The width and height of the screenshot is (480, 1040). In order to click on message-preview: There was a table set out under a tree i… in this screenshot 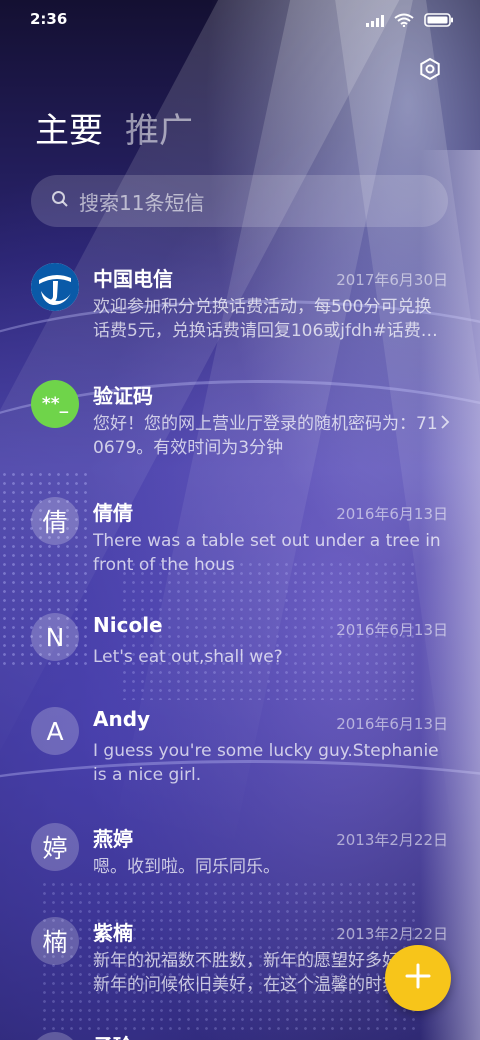, I will do `click(267, 553)`.